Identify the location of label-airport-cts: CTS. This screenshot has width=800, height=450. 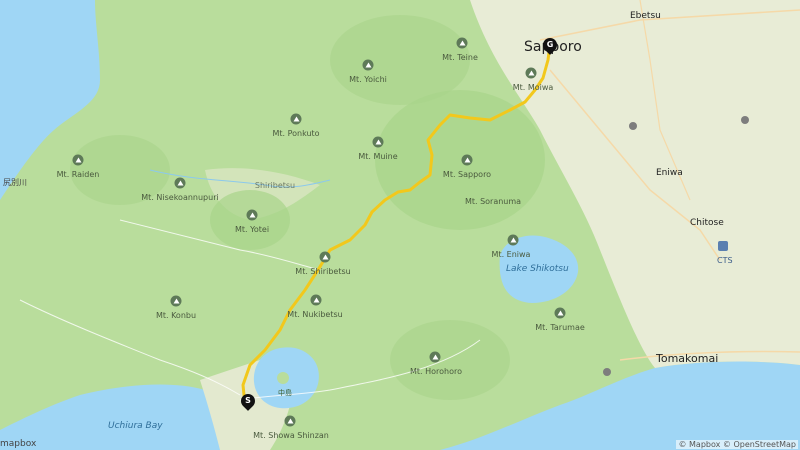
(725, 260).